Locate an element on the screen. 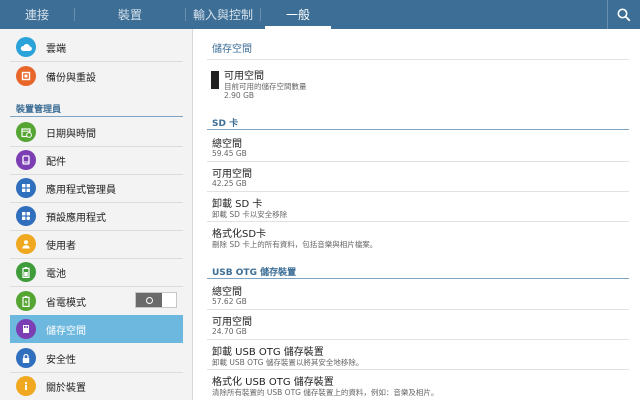 This screenshot has width=640, height=400. storage-icon is located at coordinates (26, 329).